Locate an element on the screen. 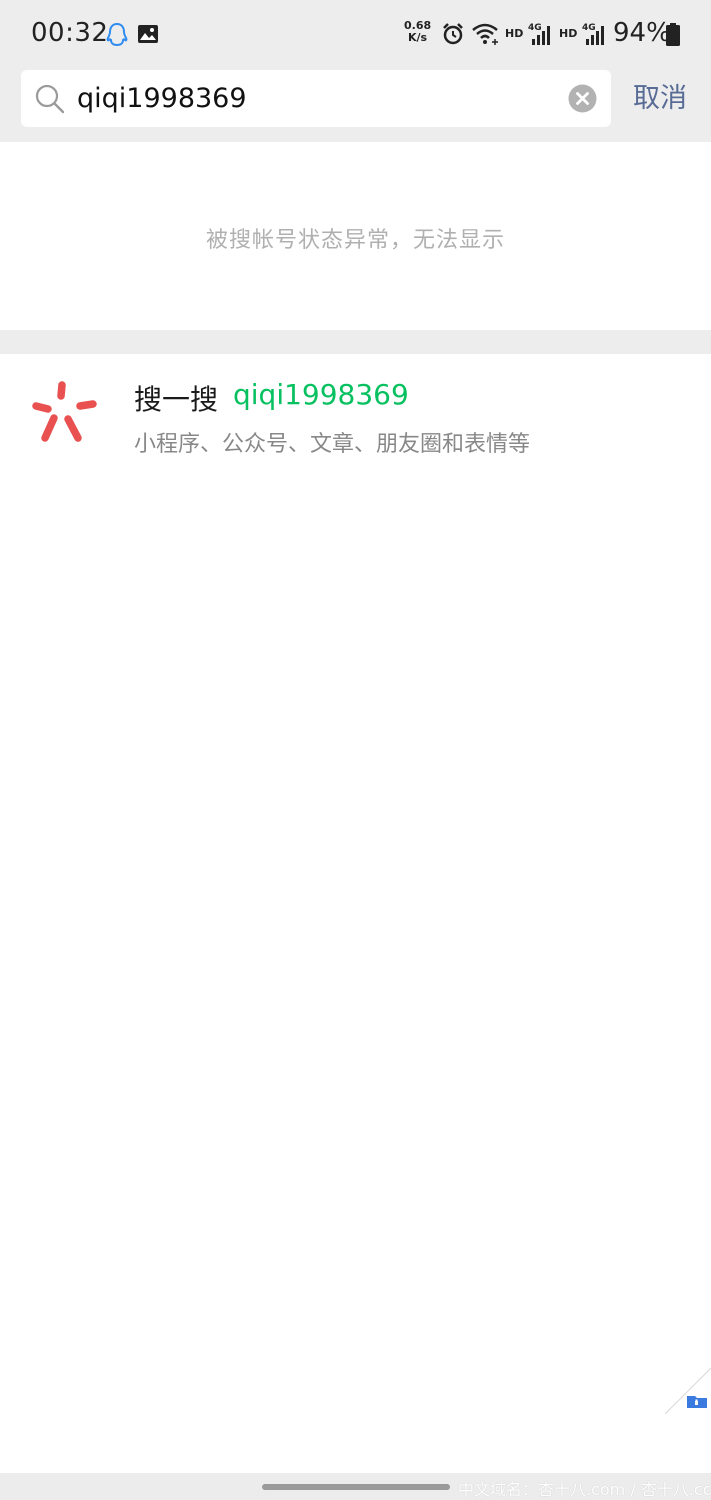 The height and width of the screenshot is (1500, 711). battery-percent: 94% is located at coordinates (642, 33).